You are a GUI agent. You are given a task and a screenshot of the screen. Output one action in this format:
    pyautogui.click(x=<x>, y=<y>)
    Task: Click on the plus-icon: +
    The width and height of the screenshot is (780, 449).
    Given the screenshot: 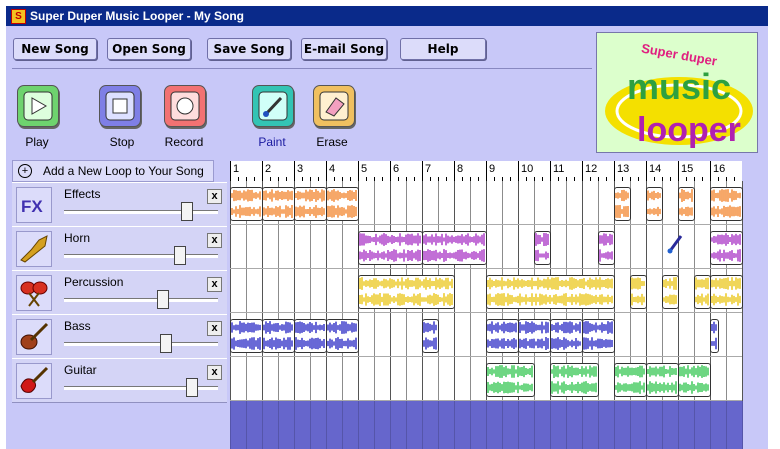 What is the action you would take?
    pyautogui.click(x=25, y=171)
    